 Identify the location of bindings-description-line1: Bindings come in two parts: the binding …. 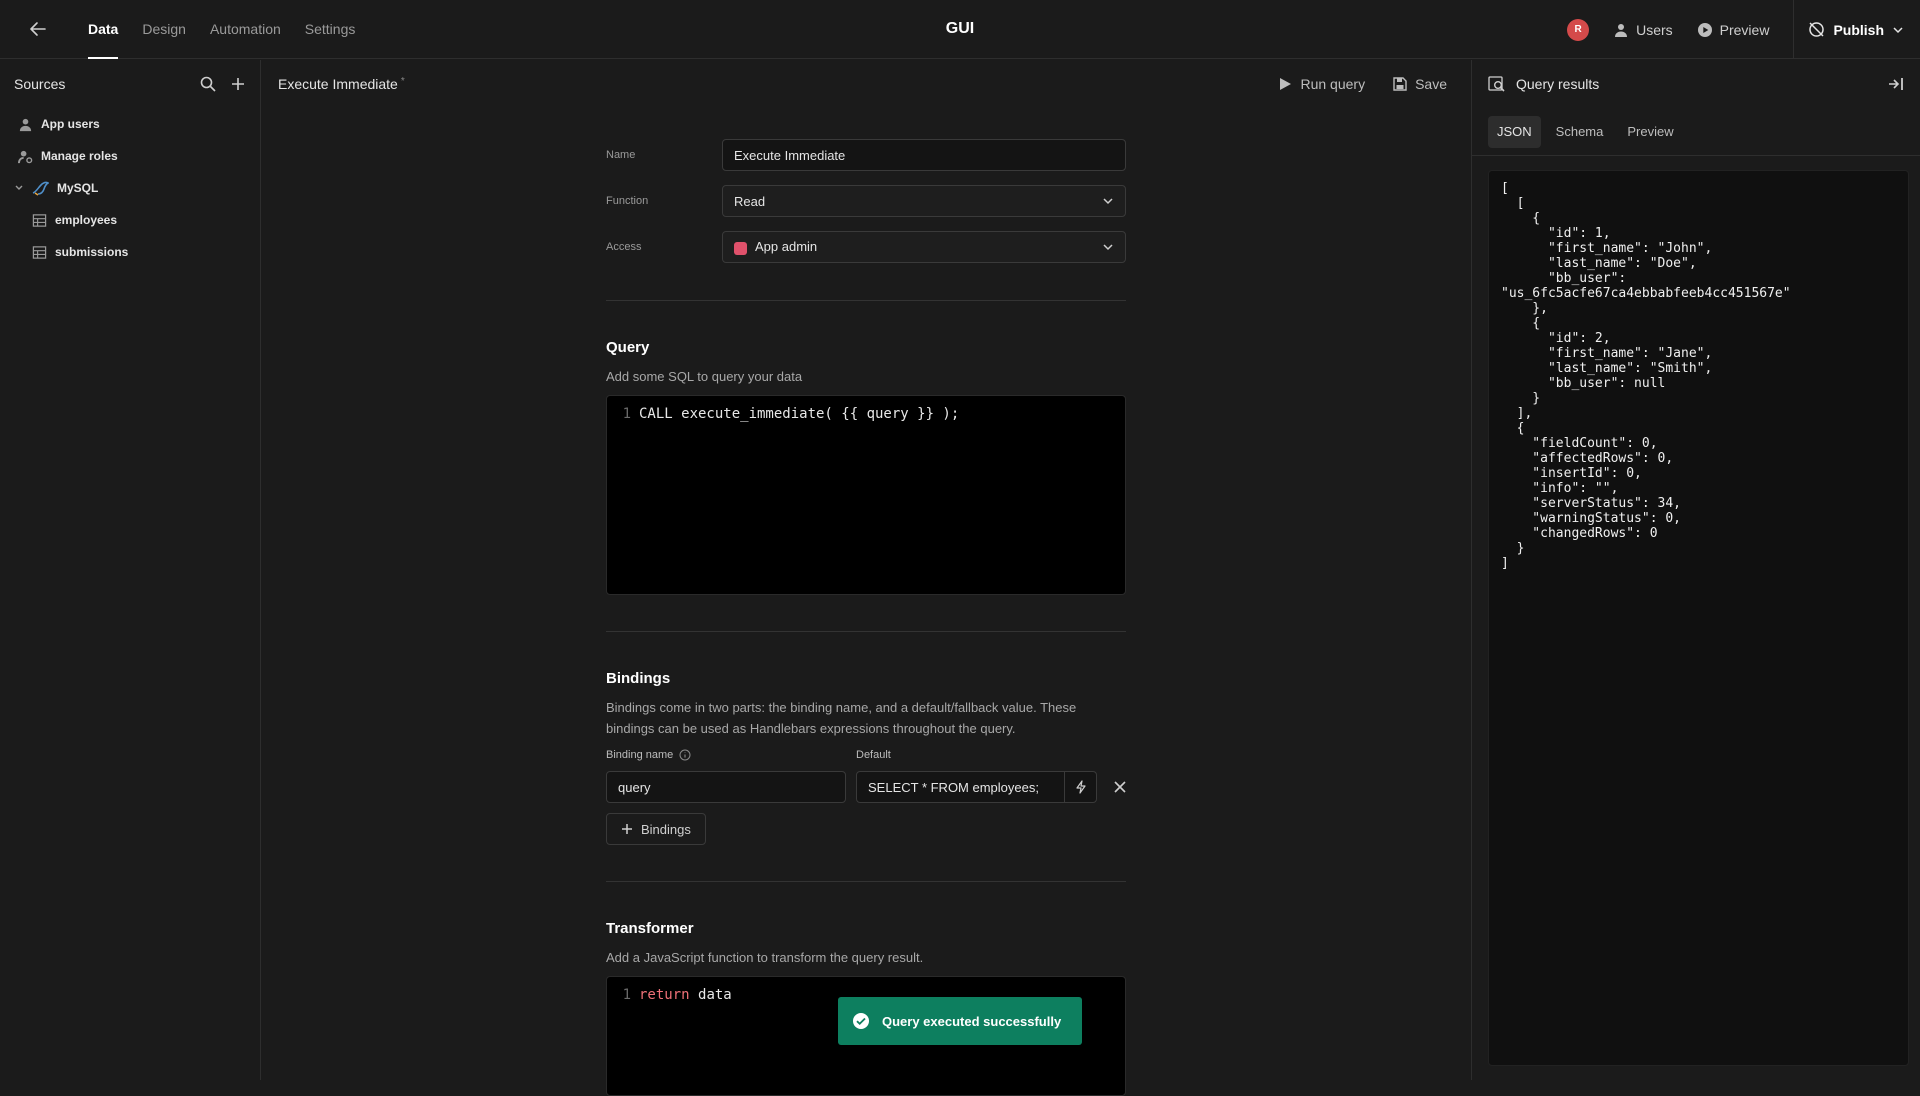
(841, 707).